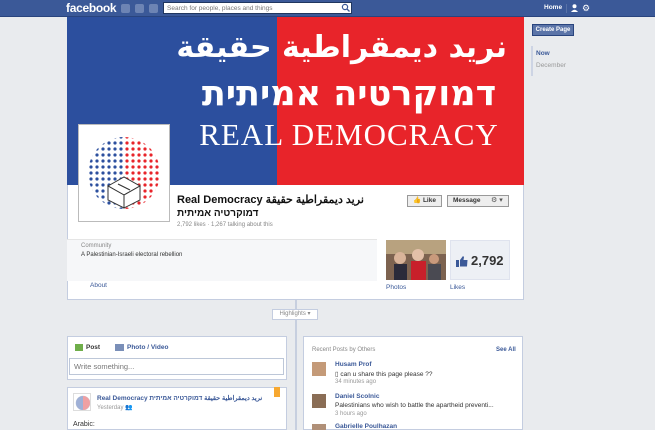 The height and width of the screenshot is (430, 655). Describe the element at coordinates (351, 414) in the screenshot. I see `recent-post-time: 3 hours ago` at that location.